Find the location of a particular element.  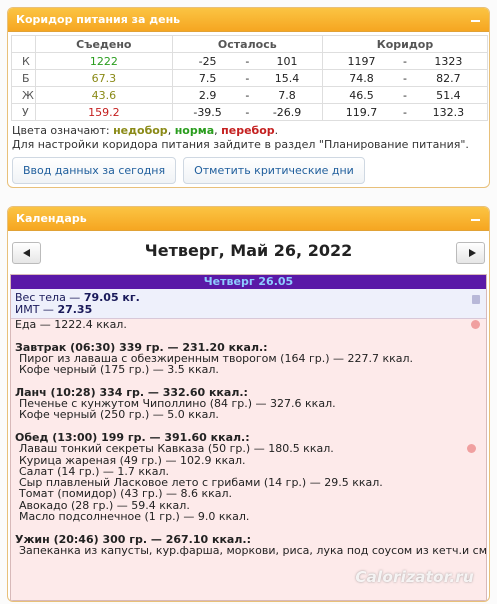

cell-l1: -25 is located at coordinates (207, 61).